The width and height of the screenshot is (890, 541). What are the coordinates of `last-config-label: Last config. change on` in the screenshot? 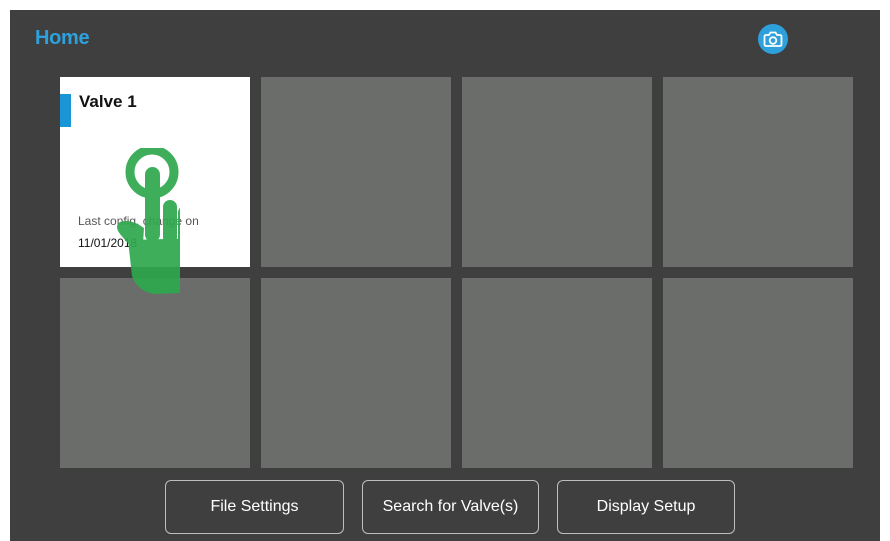 It's located at (138, 221).